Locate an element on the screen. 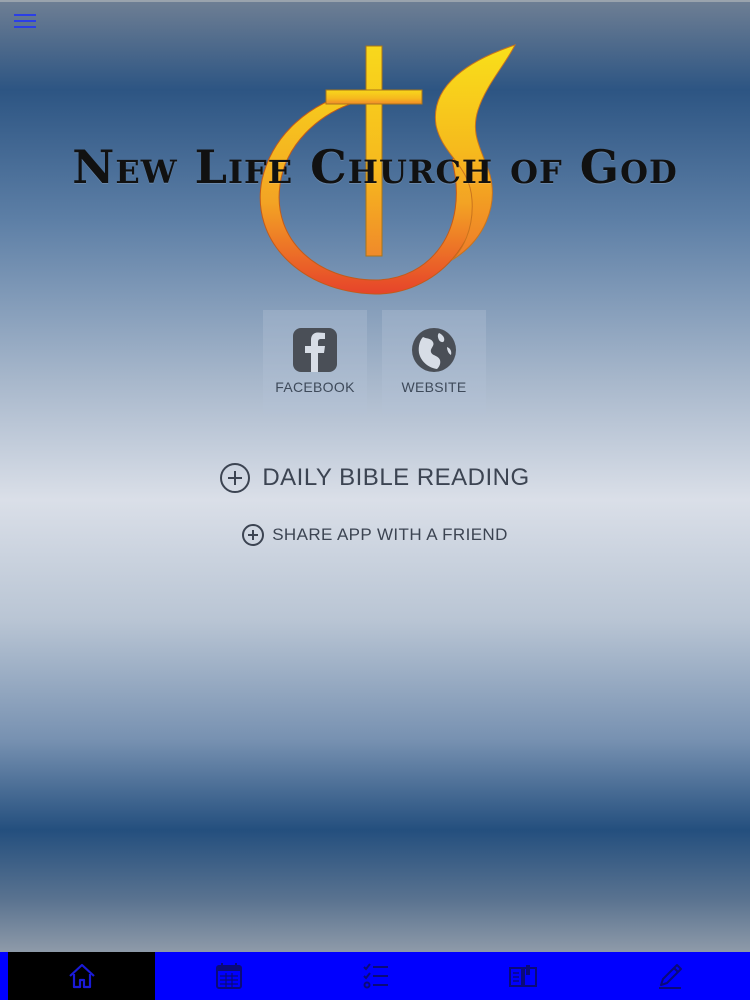  globe-icon is located at coordinates (434, 350).